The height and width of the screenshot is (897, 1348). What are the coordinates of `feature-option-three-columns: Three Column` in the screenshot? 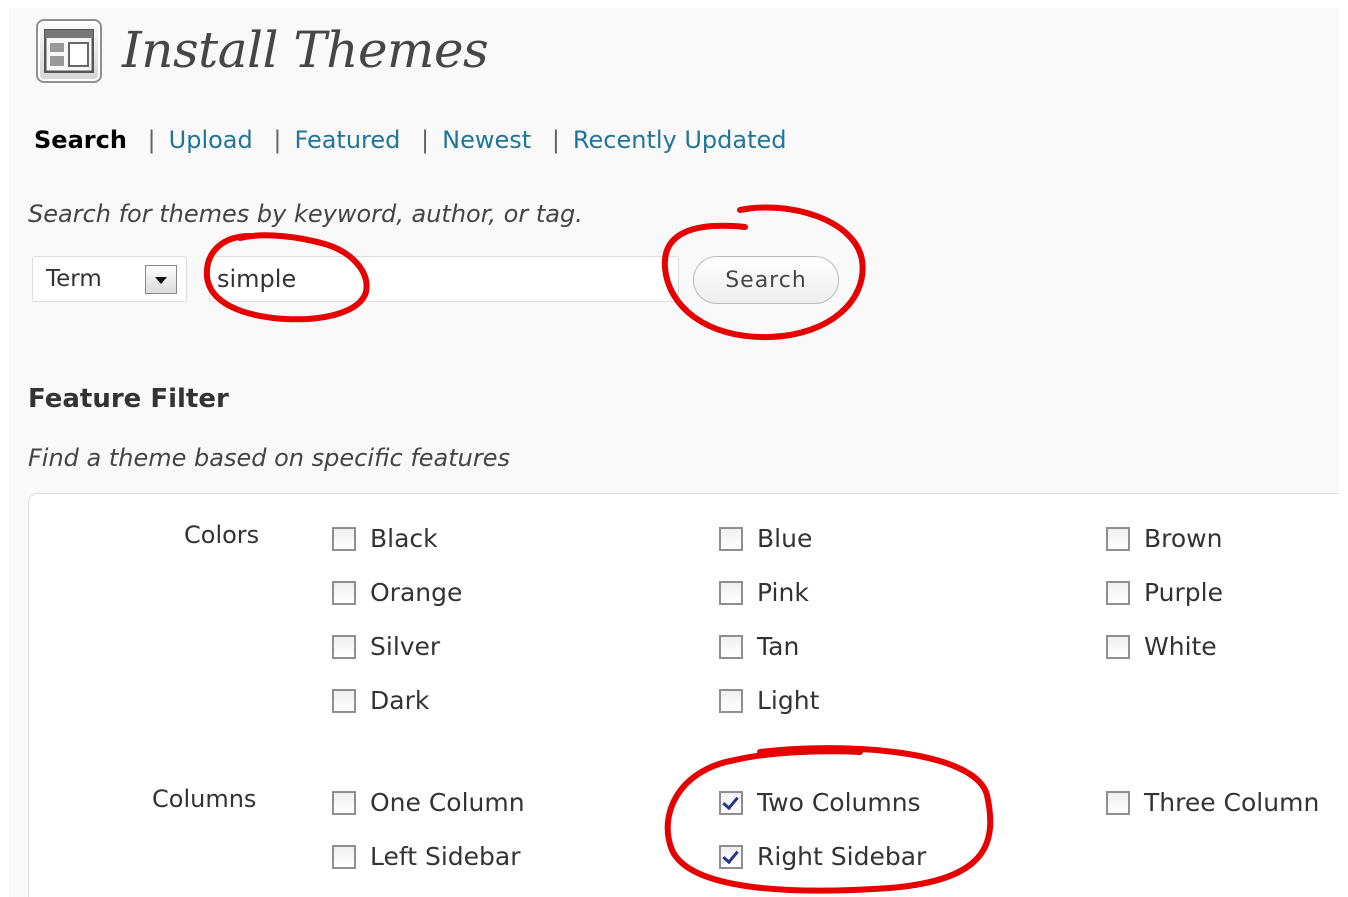 It's located at (1212, 802).